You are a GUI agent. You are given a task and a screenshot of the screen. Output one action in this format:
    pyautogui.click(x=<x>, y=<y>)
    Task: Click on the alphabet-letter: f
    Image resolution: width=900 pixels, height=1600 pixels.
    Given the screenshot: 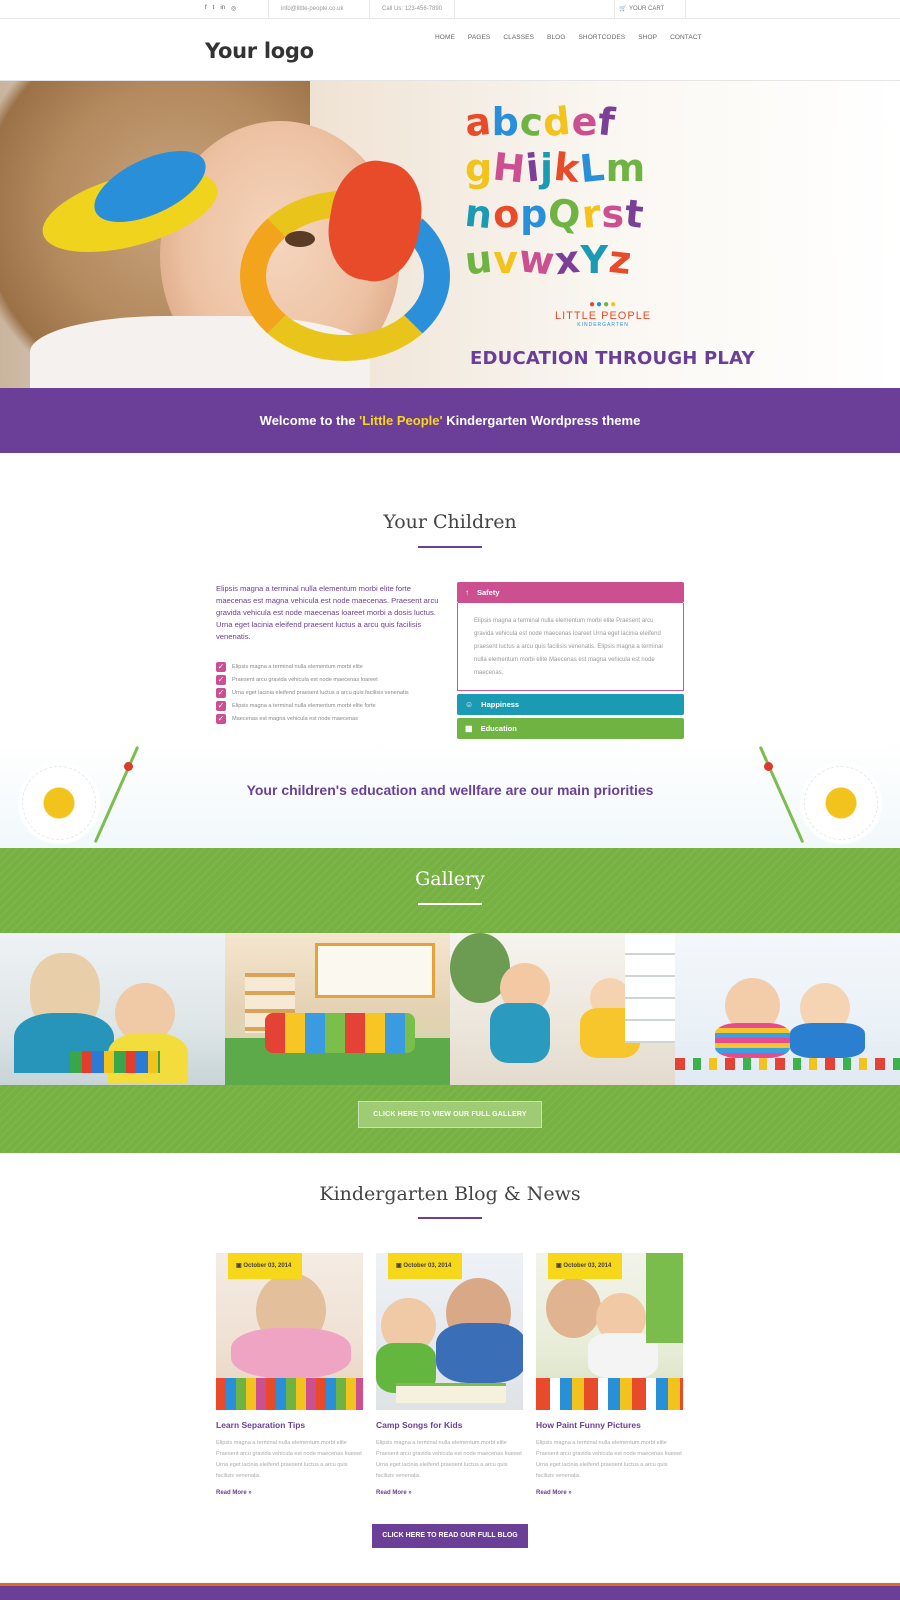 What is the action you would take?
    pyautogui.click(x=607, y=122)
    